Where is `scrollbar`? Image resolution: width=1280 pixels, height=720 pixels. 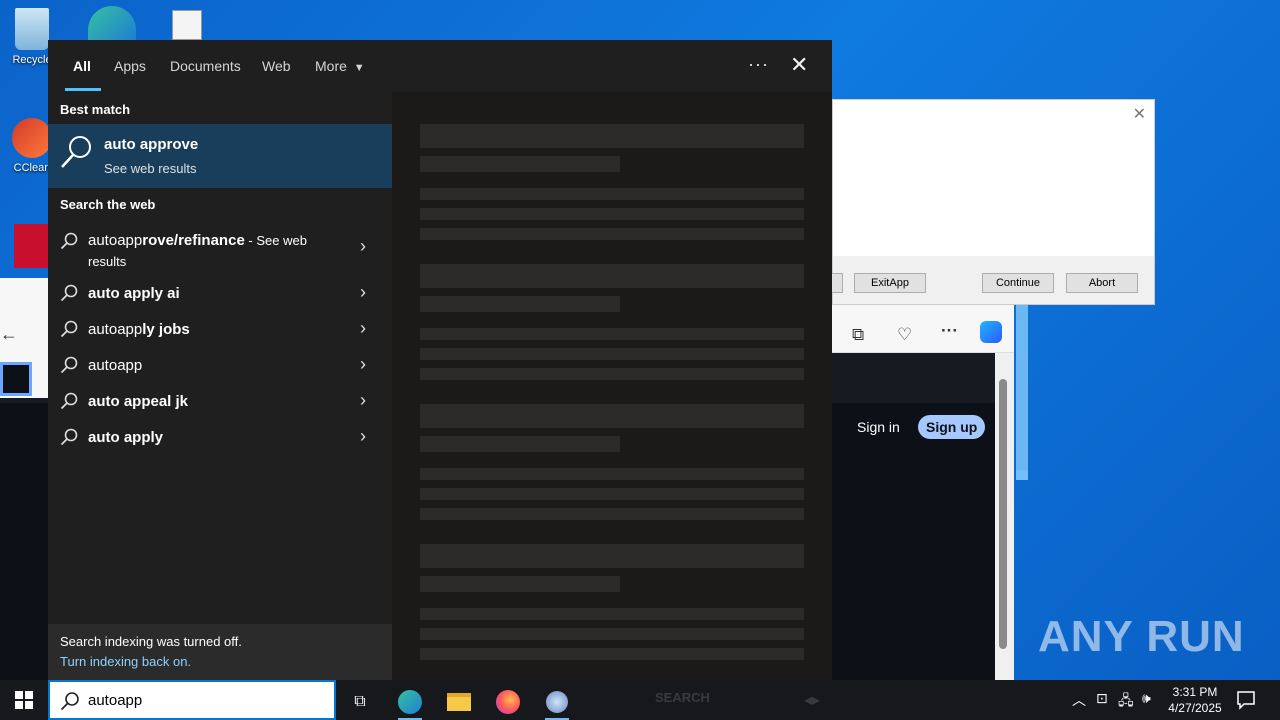
scrollbar is located at coordinates (1004, 516).